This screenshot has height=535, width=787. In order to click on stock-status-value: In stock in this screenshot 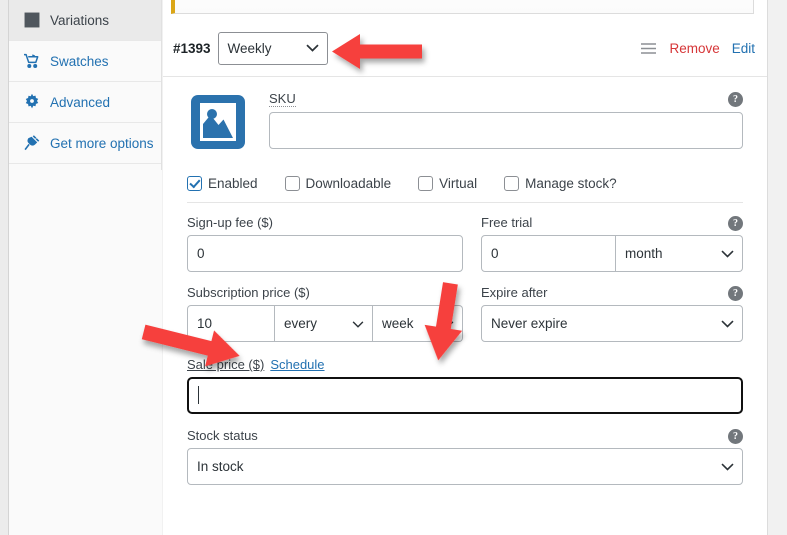, I will do `click(220, 466)`.